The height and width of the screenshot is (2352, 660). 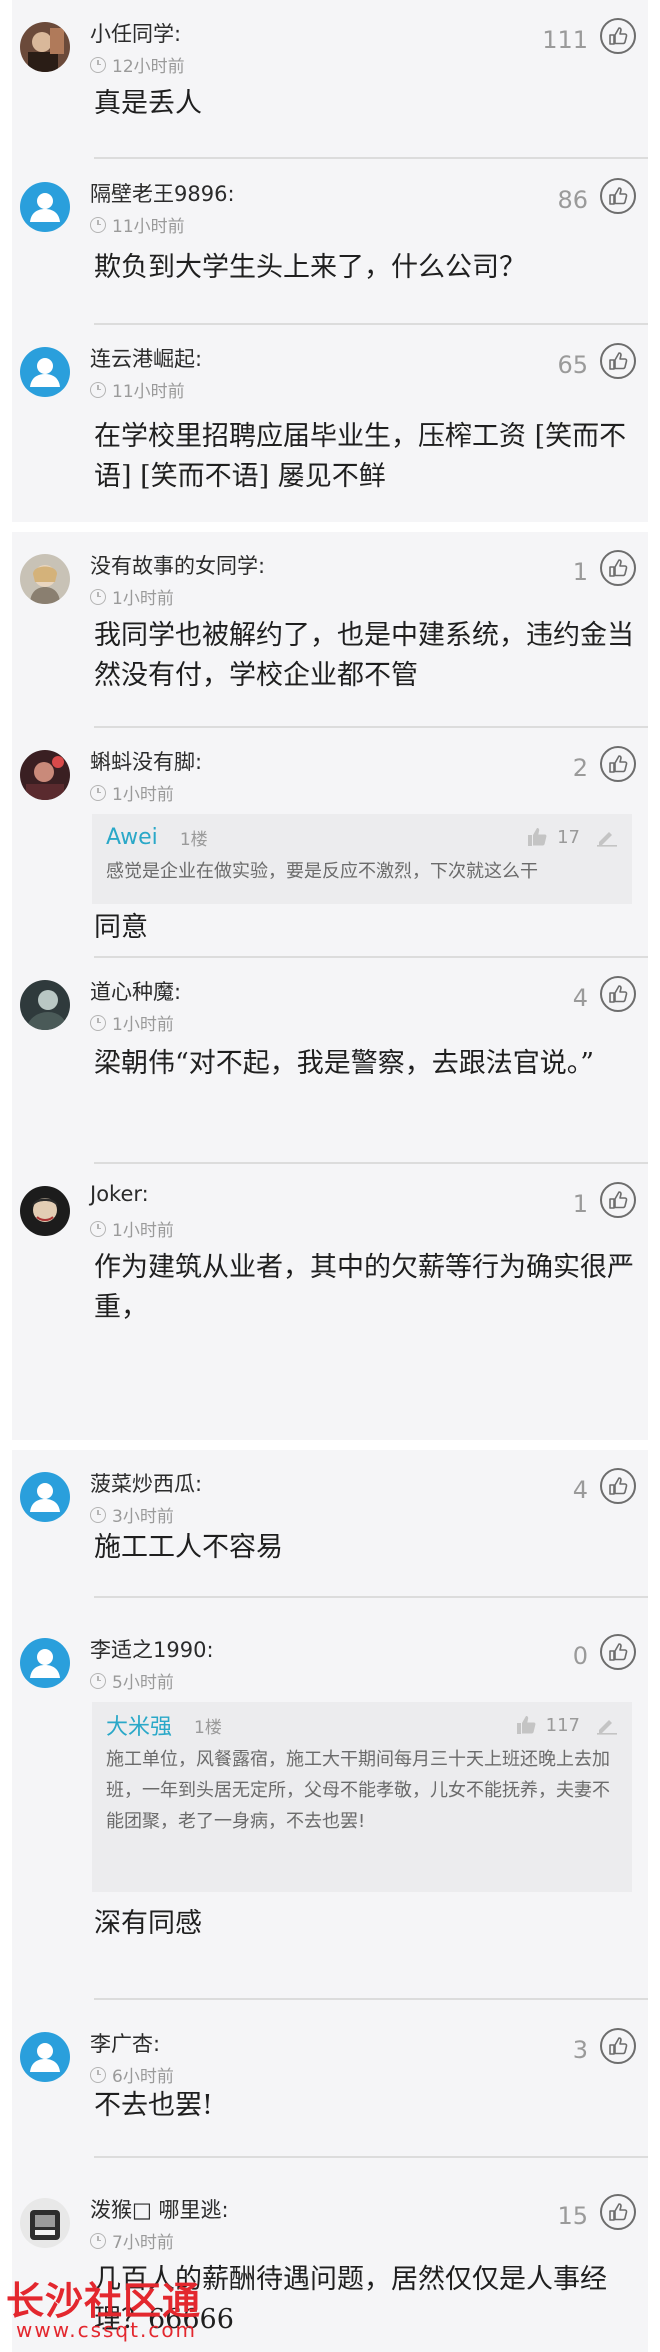 I want to click on like-count: 2, so click(x=580, y=768).